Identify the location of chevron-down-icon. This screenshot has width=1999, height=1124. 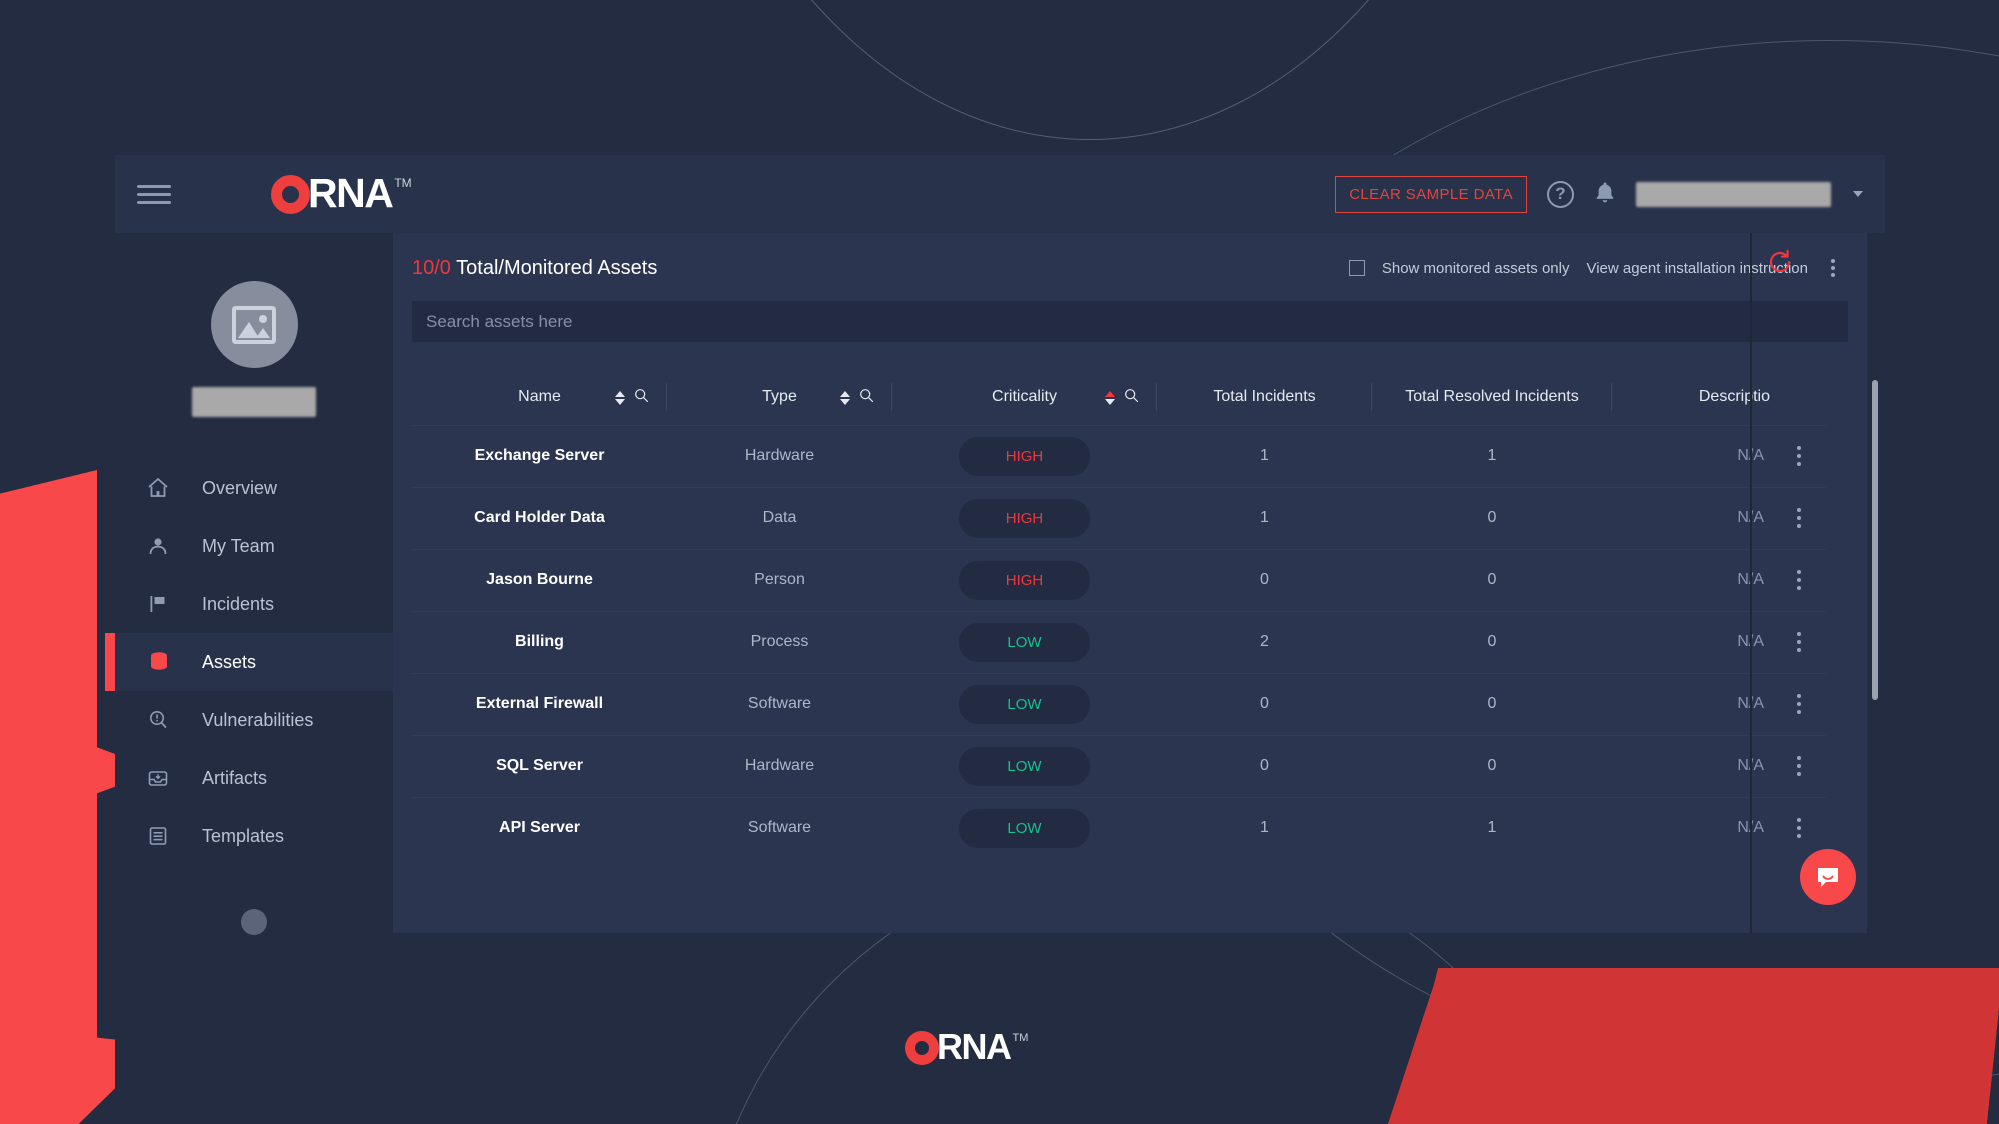
(1858, 194).